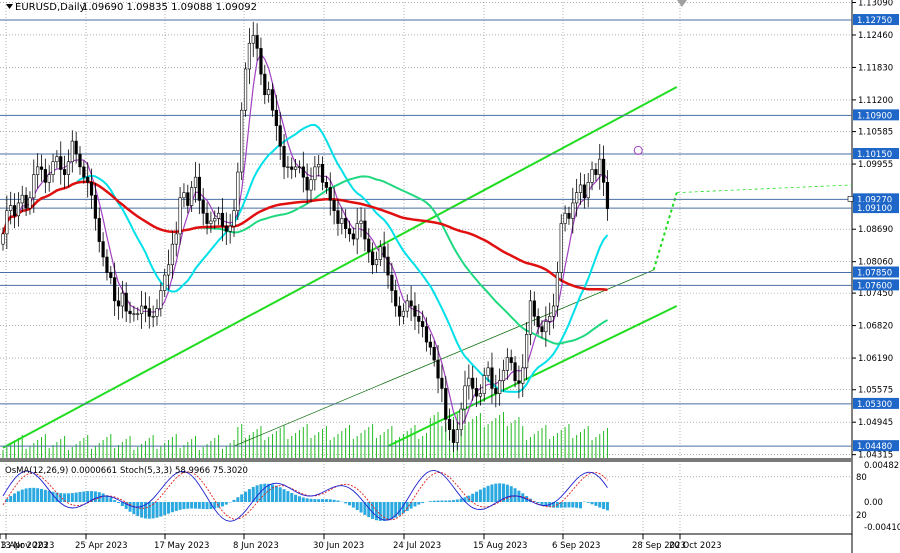 Image resolution: width=900 pixels, height=553 pixels. I want to click on level-price-tag-label: 1.04480, so click(874, 447).